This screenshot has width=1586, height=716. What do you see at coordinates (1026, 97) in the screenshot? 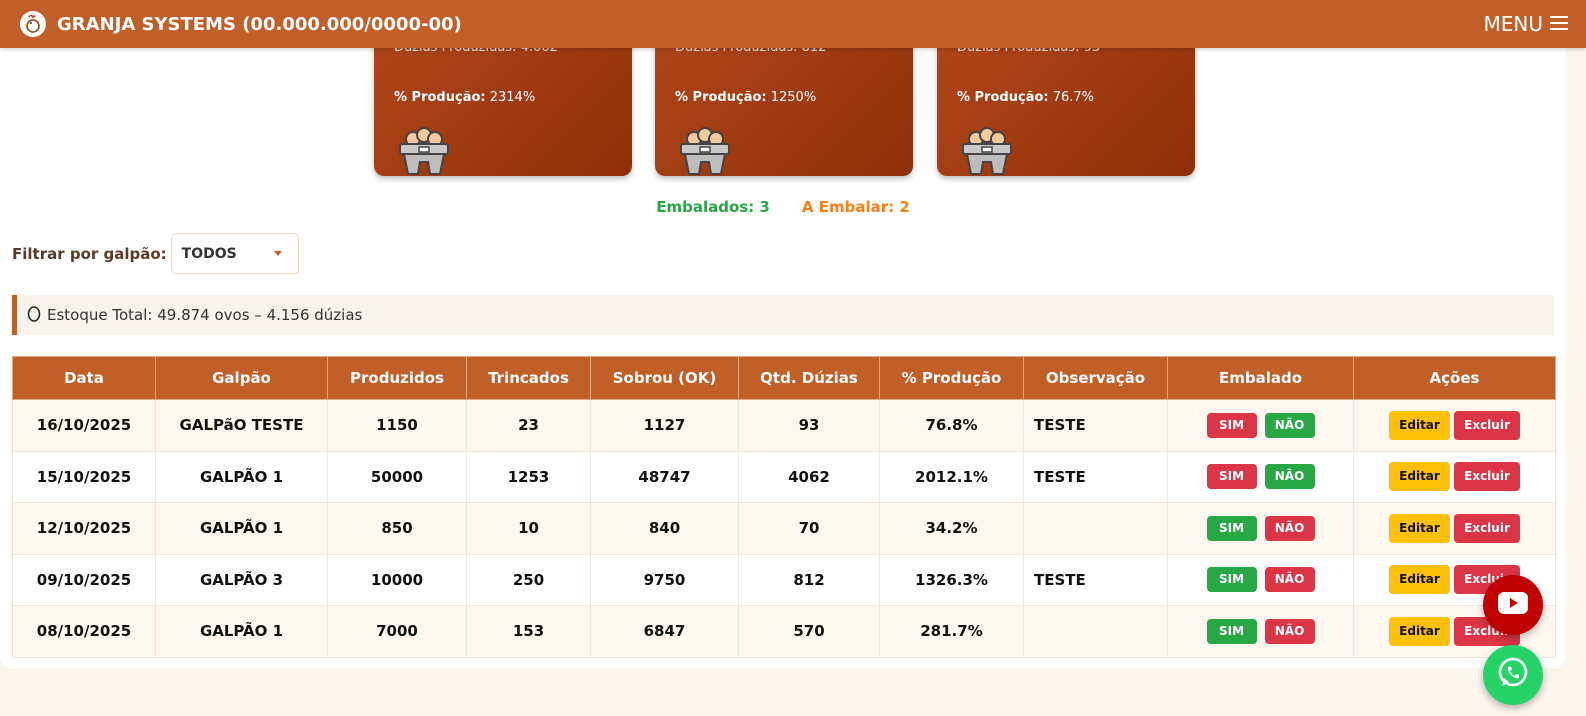
I see `card-production: % Produção: 76.7%` at bounding box center [1026, 97].